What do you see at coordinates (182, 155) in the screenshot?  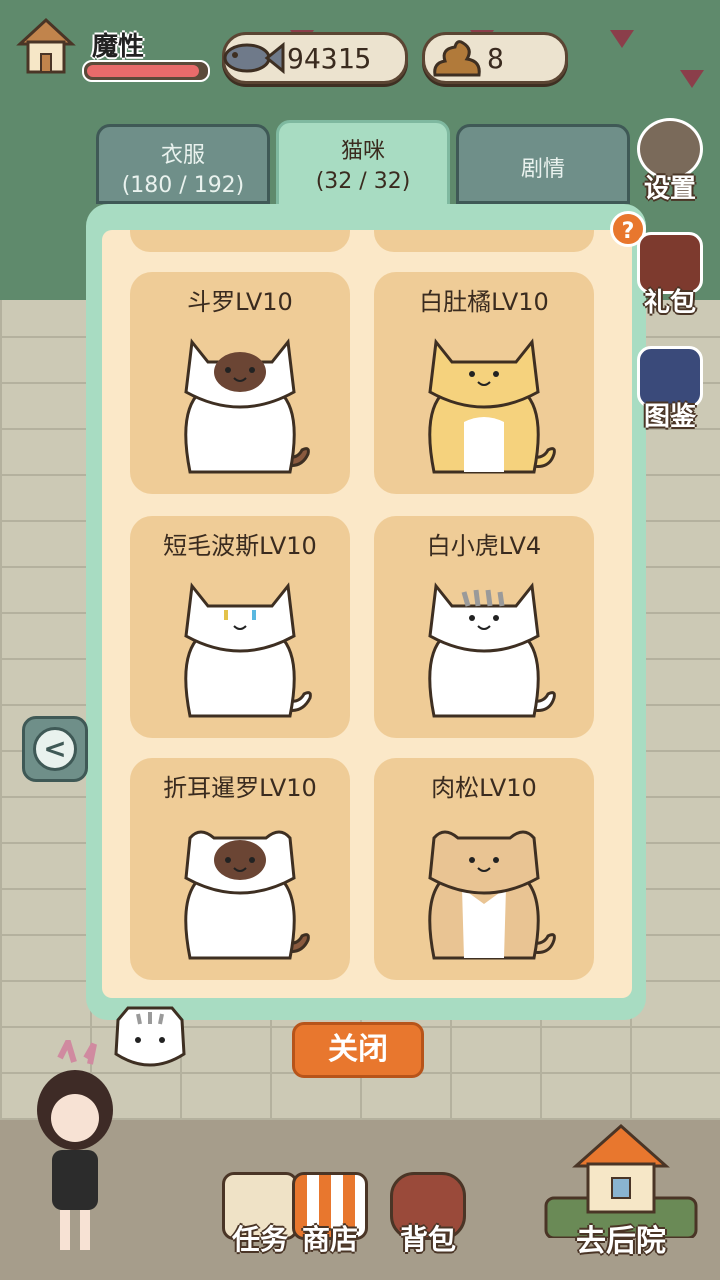 I see `tab-clothes-label: 衣服` at bounding box center [182, 155].